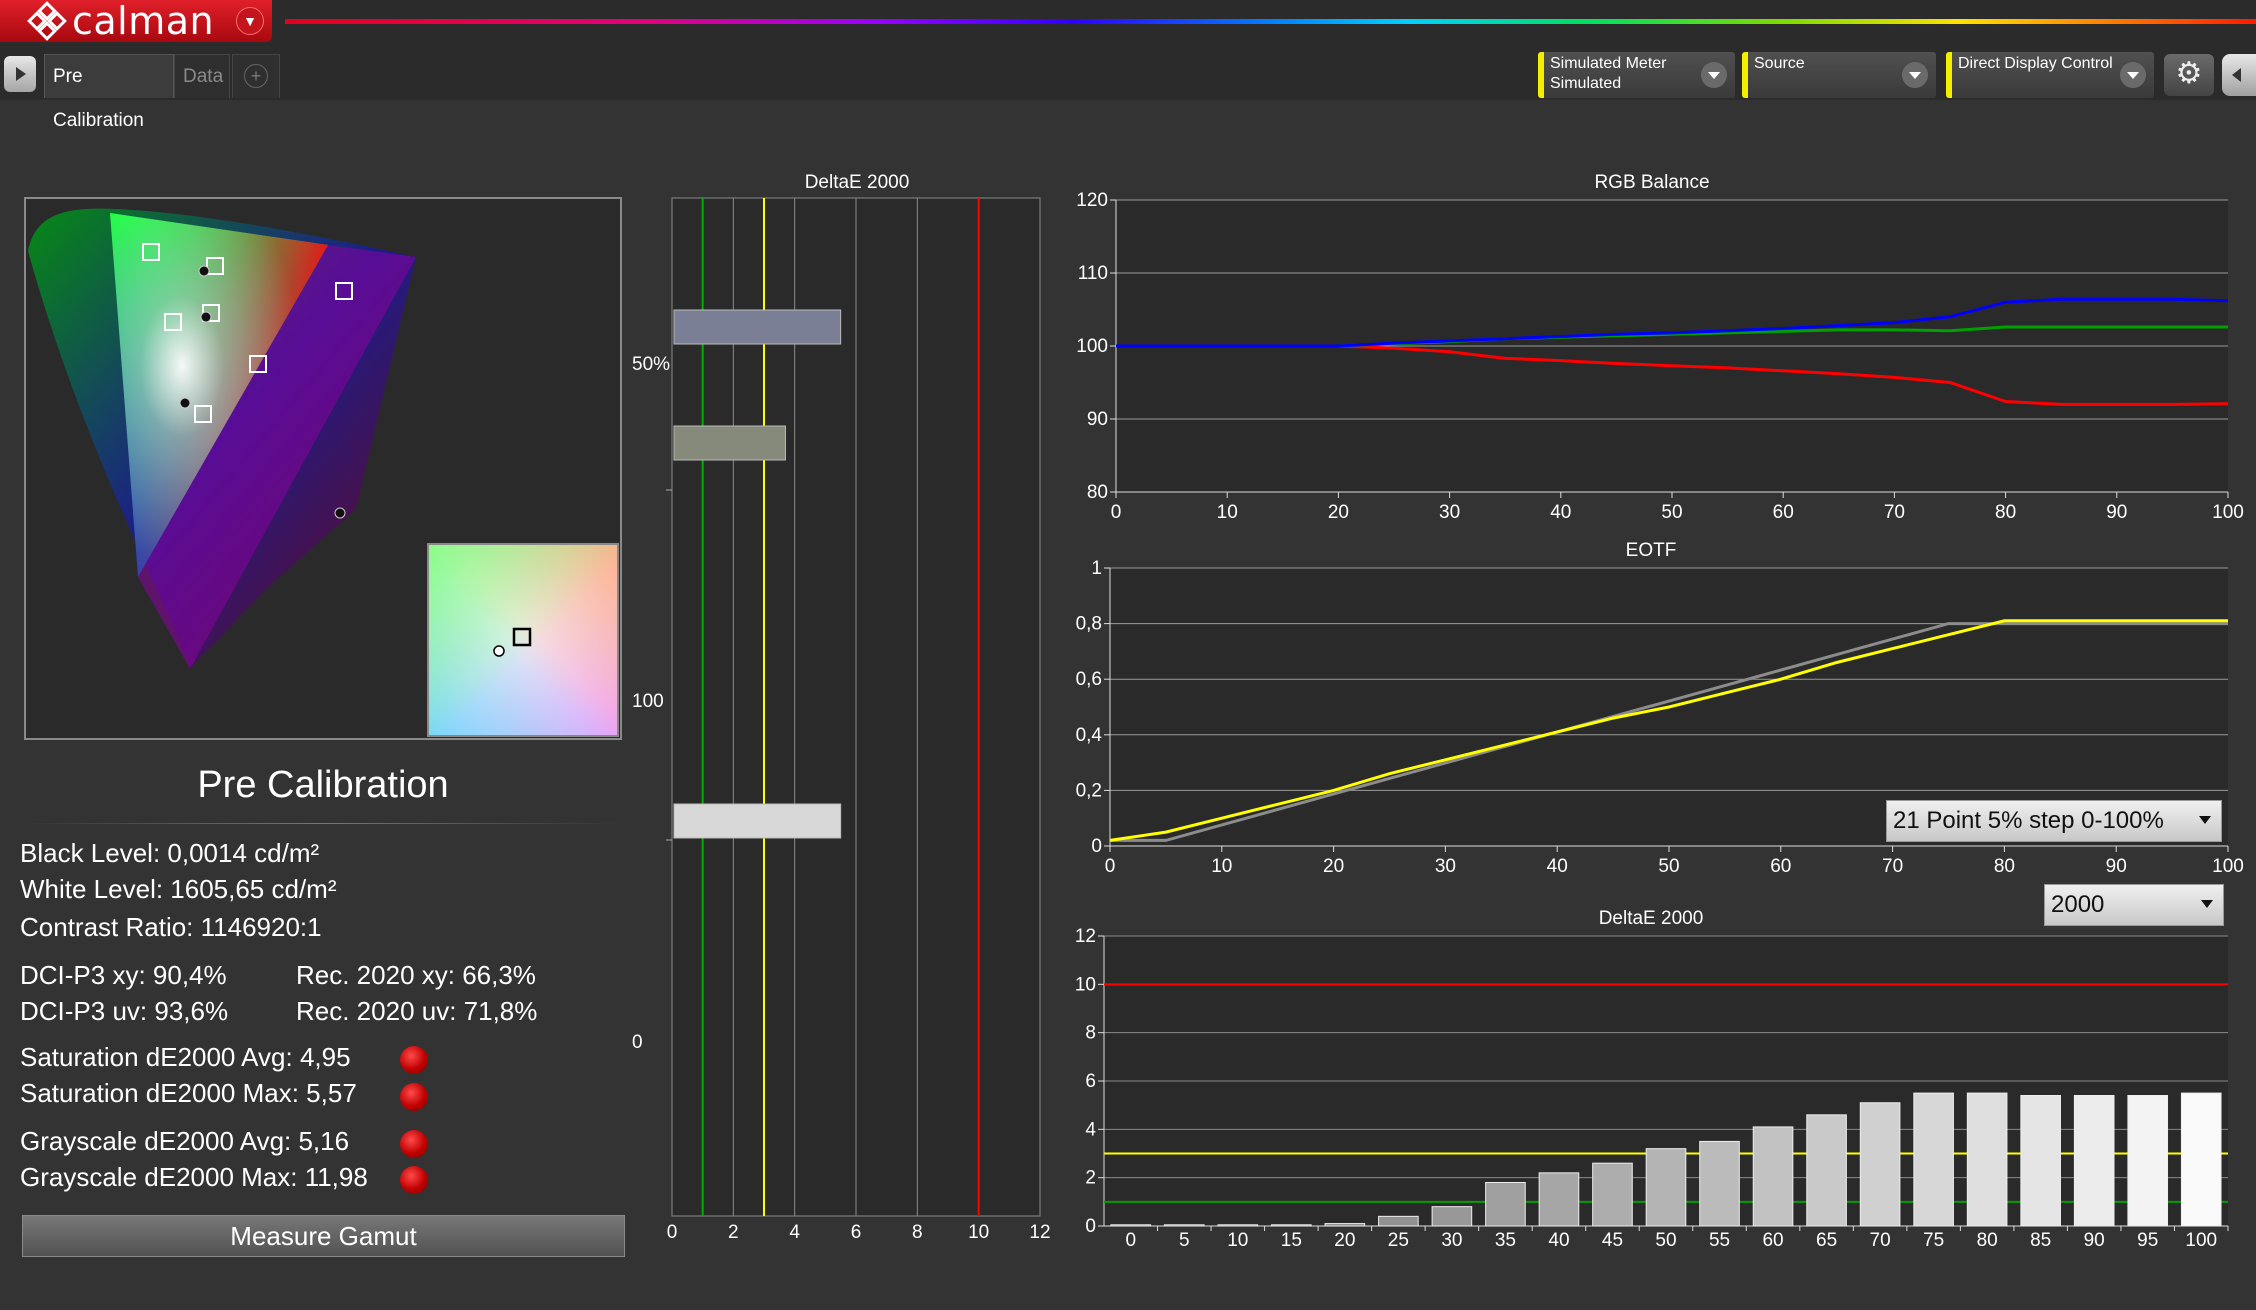  I want to click on x-tick-label: 85, so click(2040, 1240).